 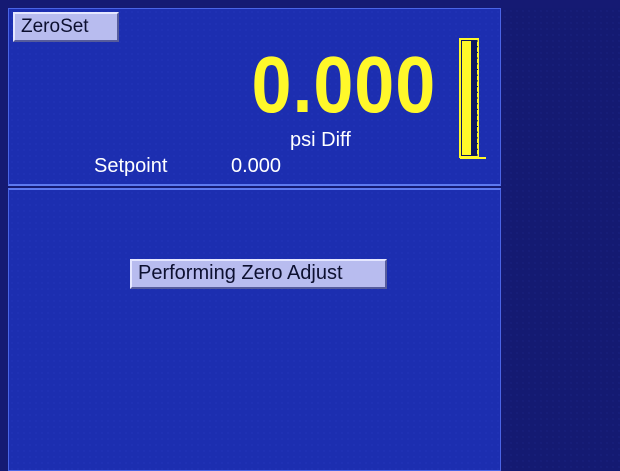 What do you see at coordinates (258, 274) in the screenshot?
I see `zero-adjust-status: Performing Zero Adjust` at bounding box center [258, 274].